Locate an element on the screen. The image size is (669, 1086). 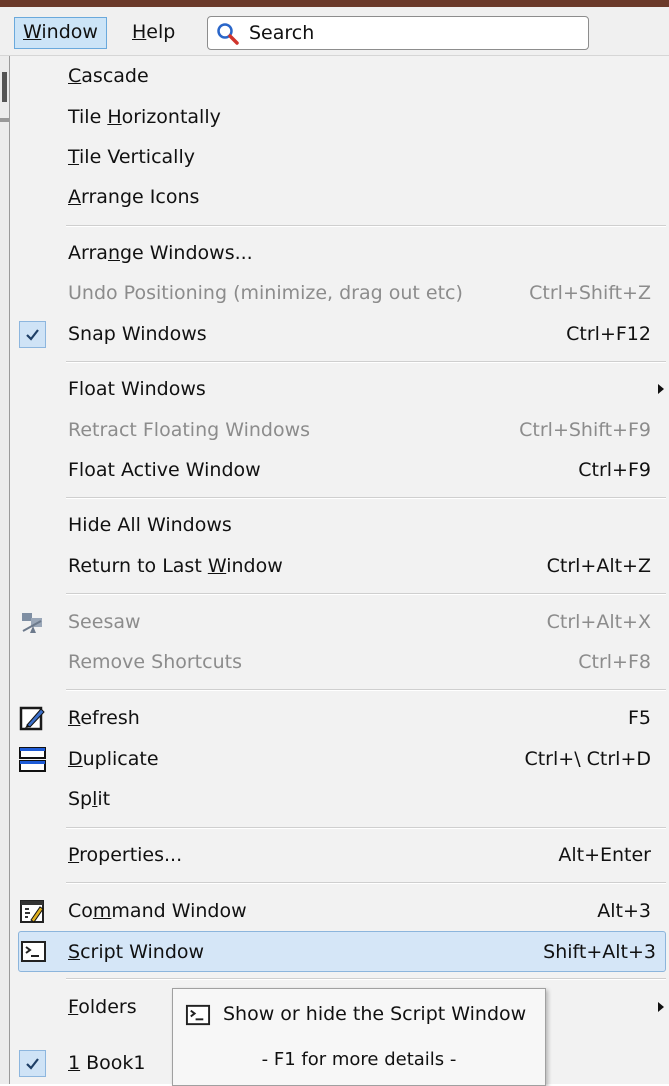
refresh-pen-icon is located at coordinates (32, 718).